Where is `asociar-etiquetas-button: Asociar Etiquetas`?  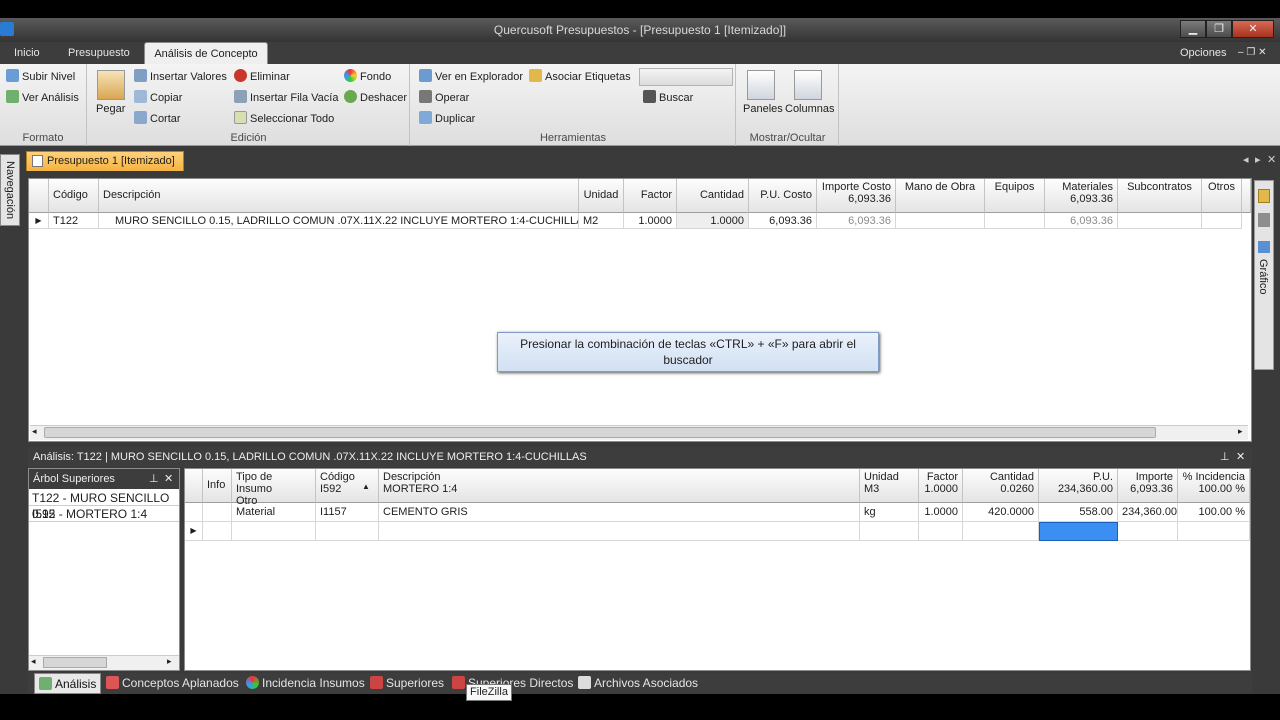 asociar-etiquetas-button: Asociar Etiquetas is located at coordinates (580, 77).